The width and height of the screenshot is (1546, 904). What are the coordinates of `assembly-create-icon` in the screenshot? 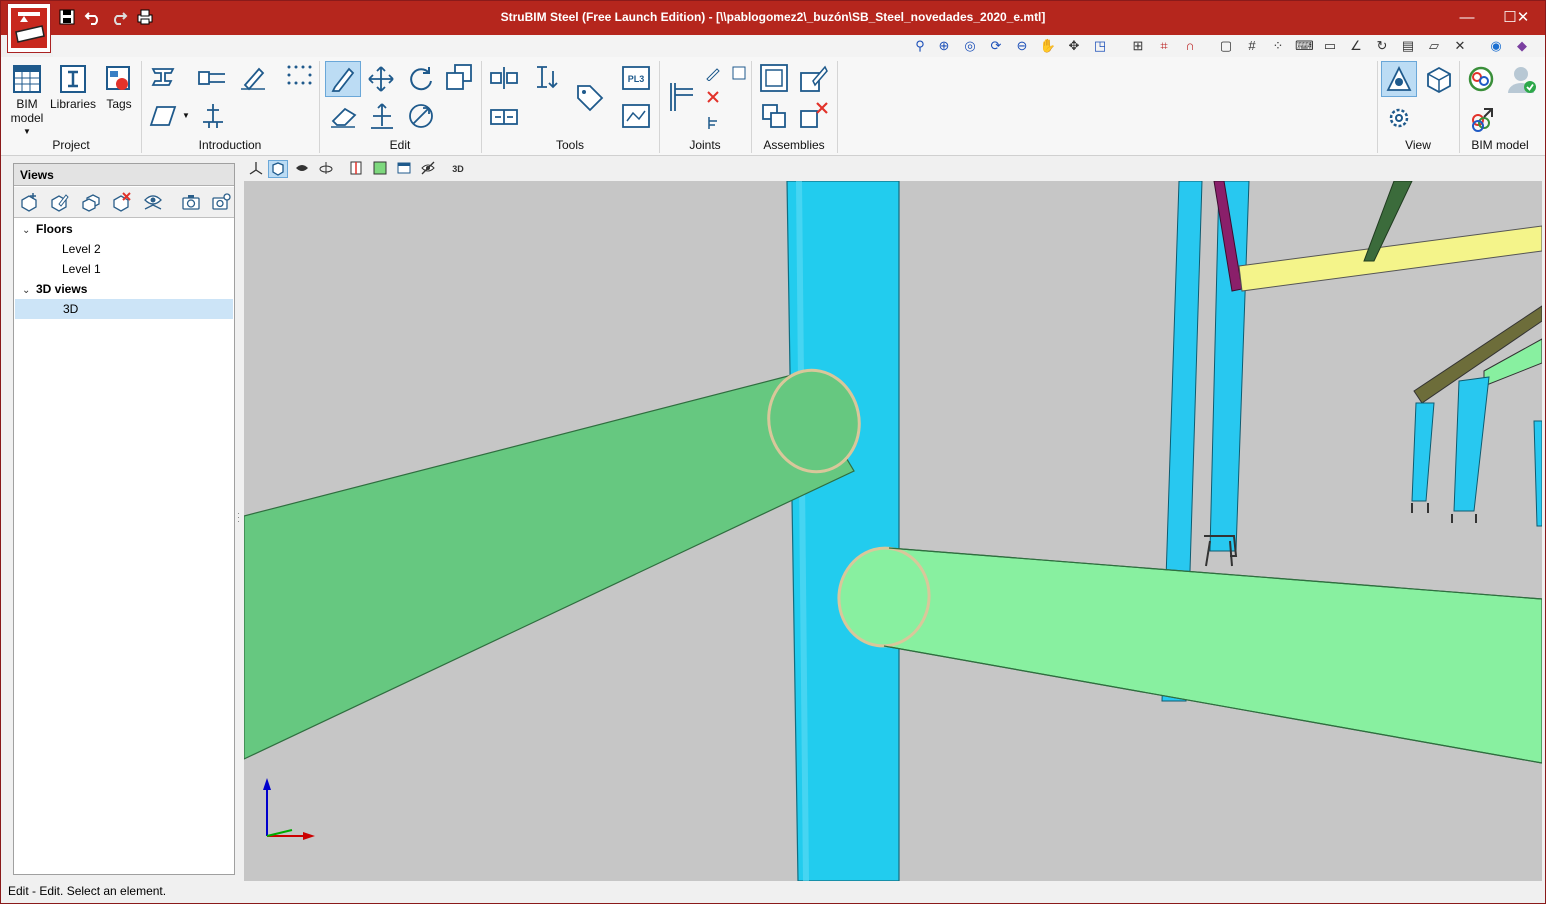 It's located at (774, 78).